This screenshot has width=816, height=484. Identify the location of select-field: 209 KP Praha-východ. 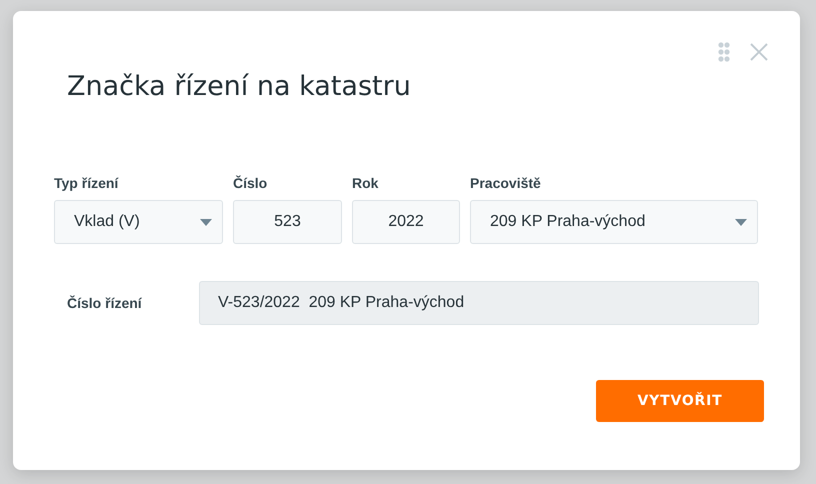
(614, 222).